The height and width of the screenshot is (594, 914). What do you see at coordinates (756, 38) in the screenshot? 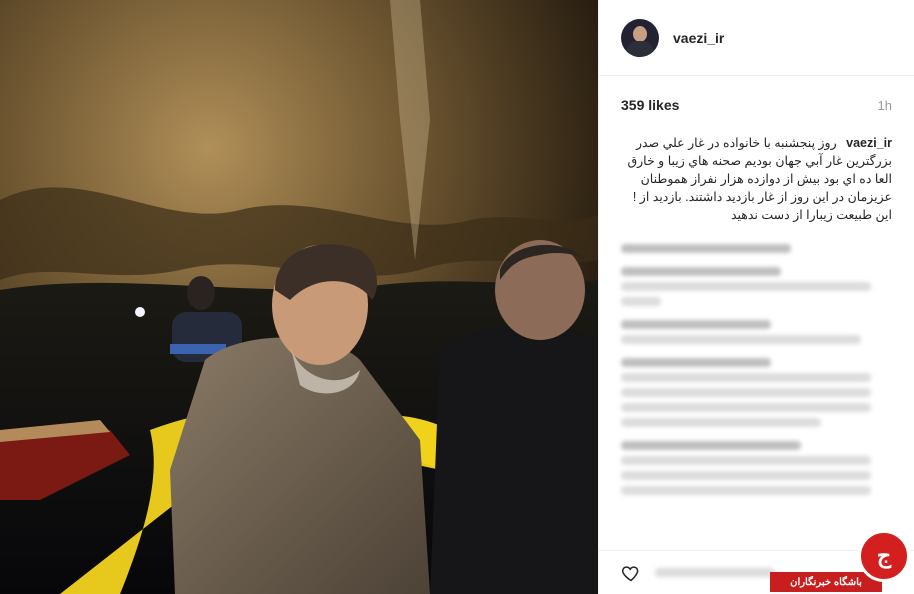
I see `post-header: vaezi_ir` at bounding box center [756, 38].